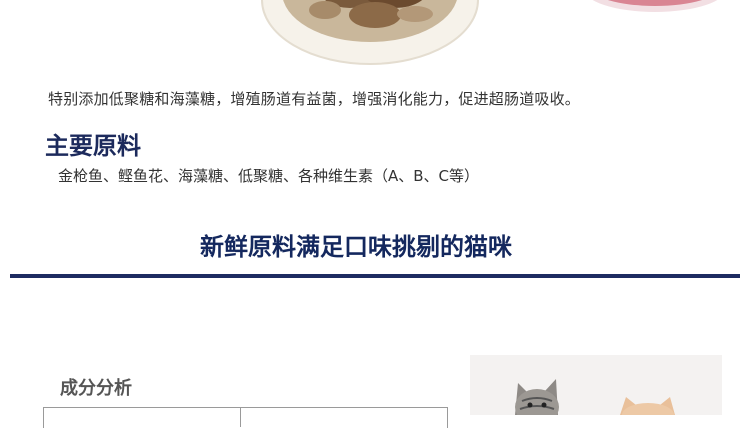  What do you see at coordinates (596, 385) in the screenshot?
I see `kittens-image` at bounding box center [596, 385].